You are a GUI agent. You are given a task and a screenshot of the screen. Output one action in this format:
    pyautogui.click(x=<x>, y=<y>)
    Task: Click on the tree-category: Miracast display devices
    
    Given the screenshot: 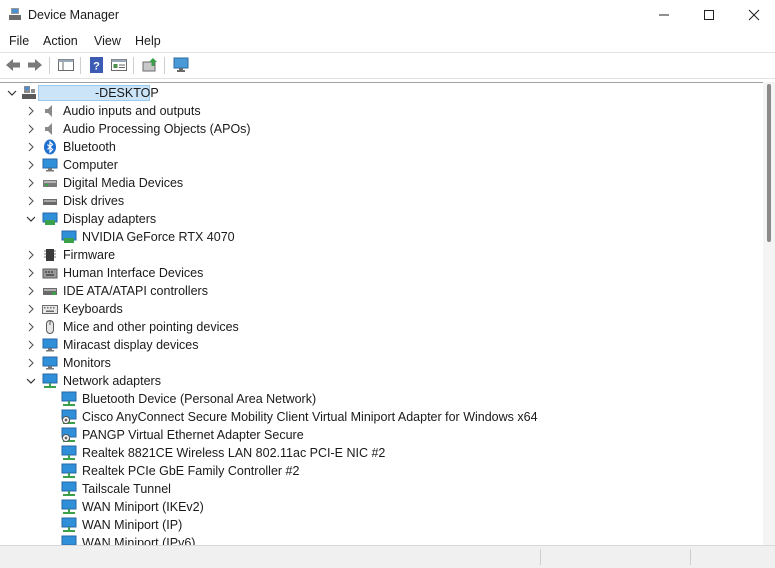 What is the action you would take?
    pyautogui.click(x=381, y=345)
    